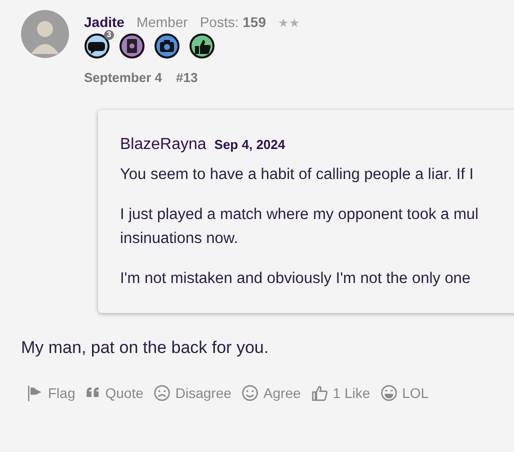 The height and width of the screenshot is (452, 514). What do you see at coordinates (415, 393) in the screenshot?
I see `action-link: LOL` at bounding box center [415, 393].